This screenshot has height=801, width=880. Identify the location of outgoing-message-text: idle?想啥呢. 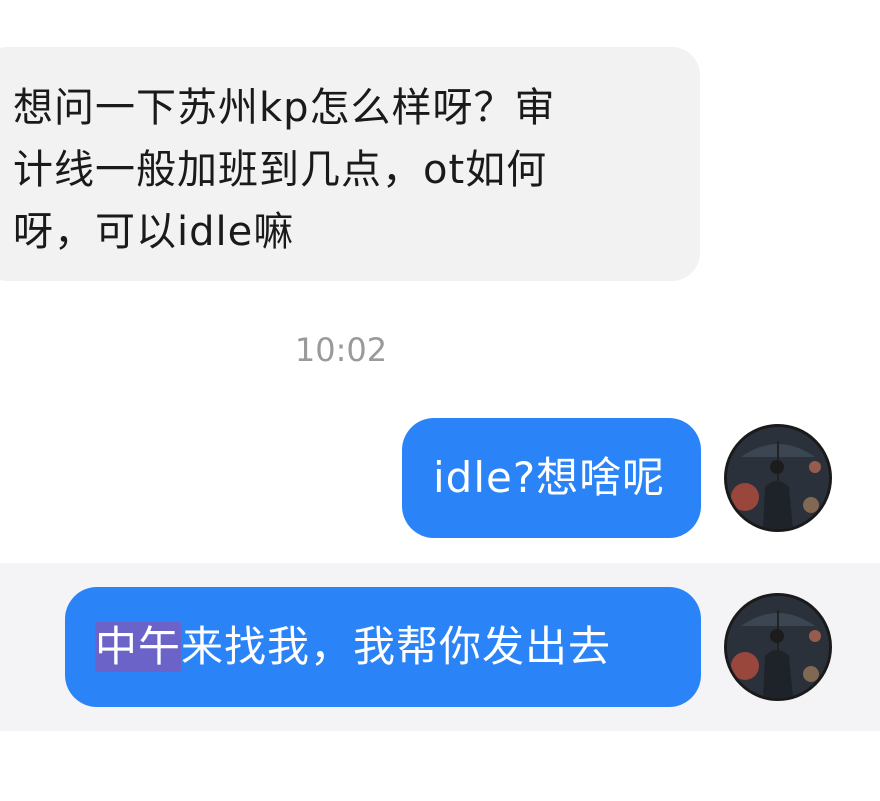
(549, 477).